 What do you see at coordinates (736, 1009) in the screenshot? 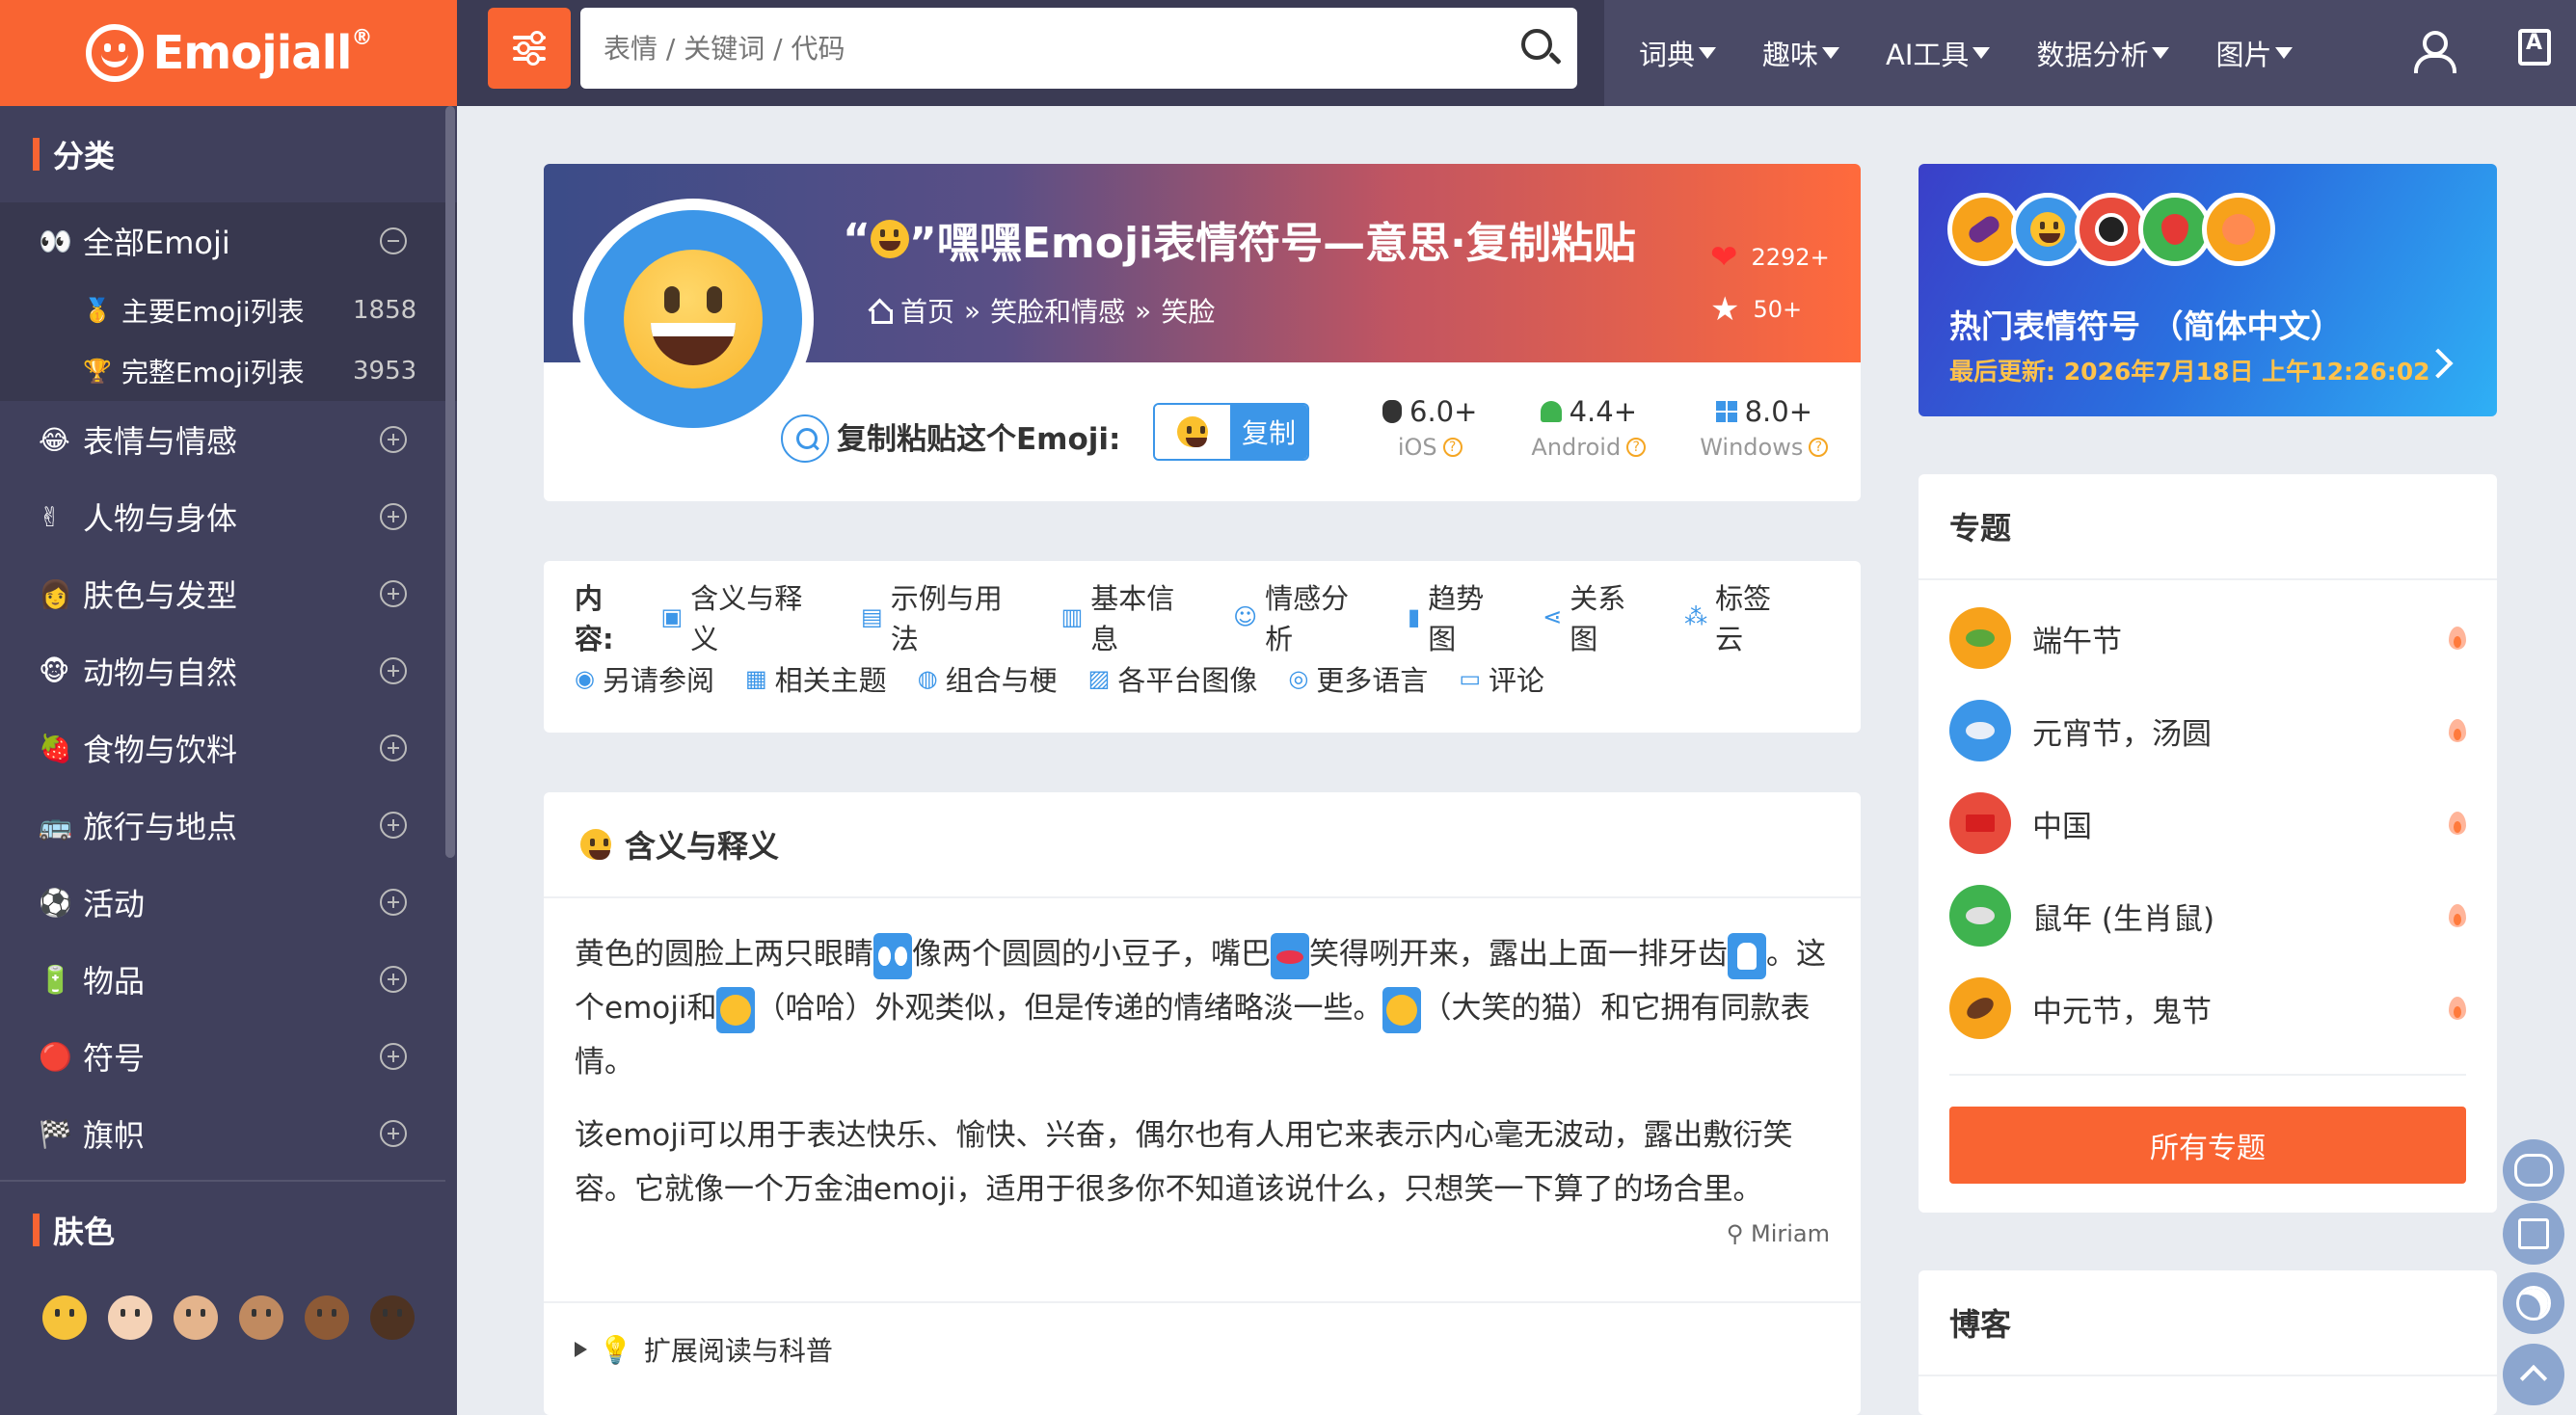
I see `grinning-big-eyes-icon` at bounding box center [736, 1009].